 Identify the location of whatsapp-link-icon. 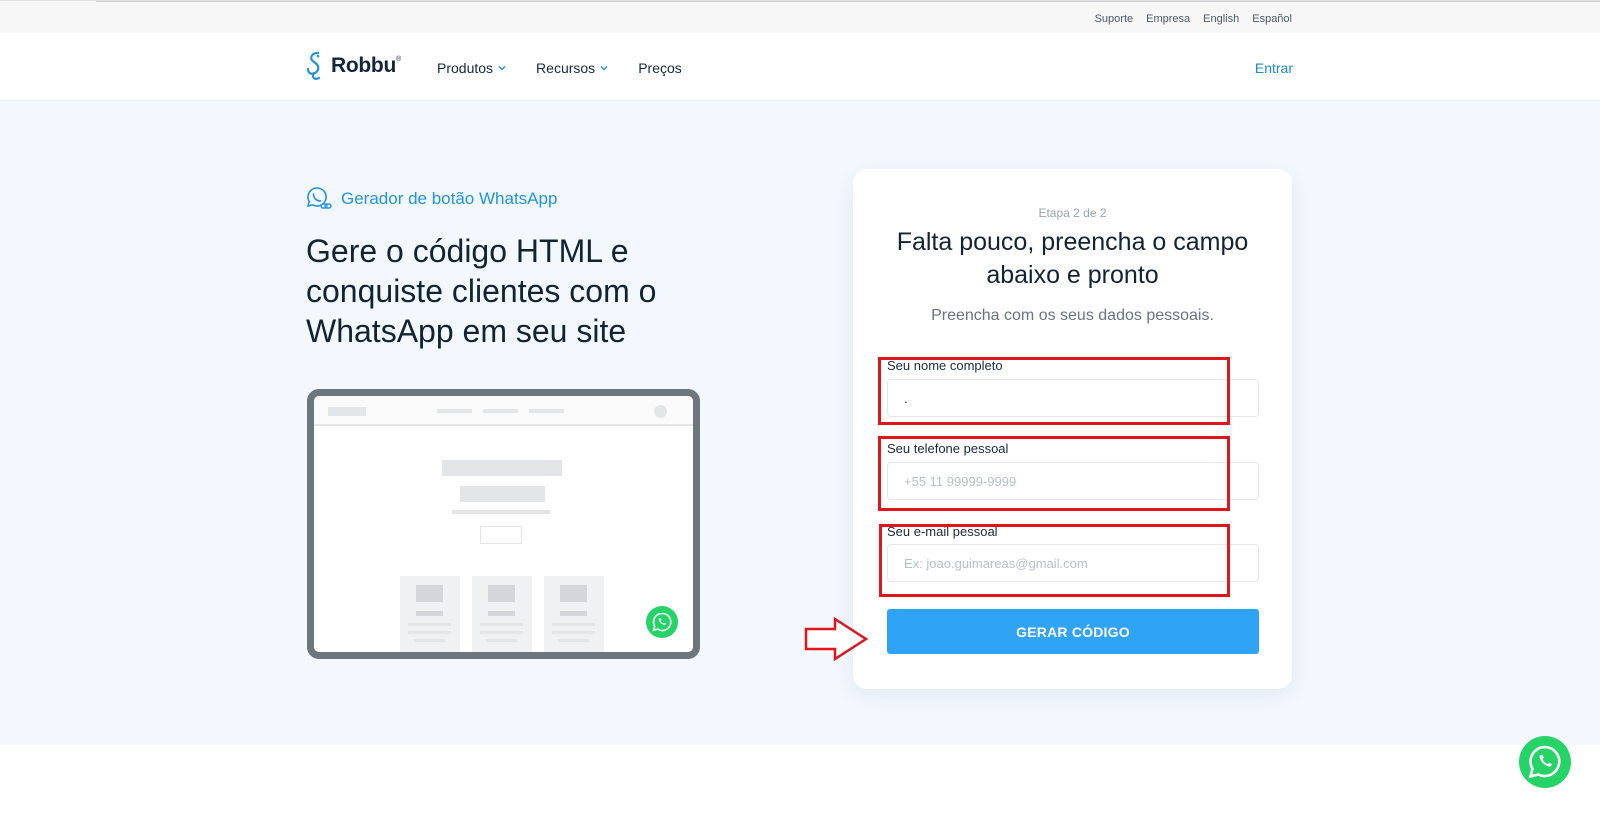
(319, 198).